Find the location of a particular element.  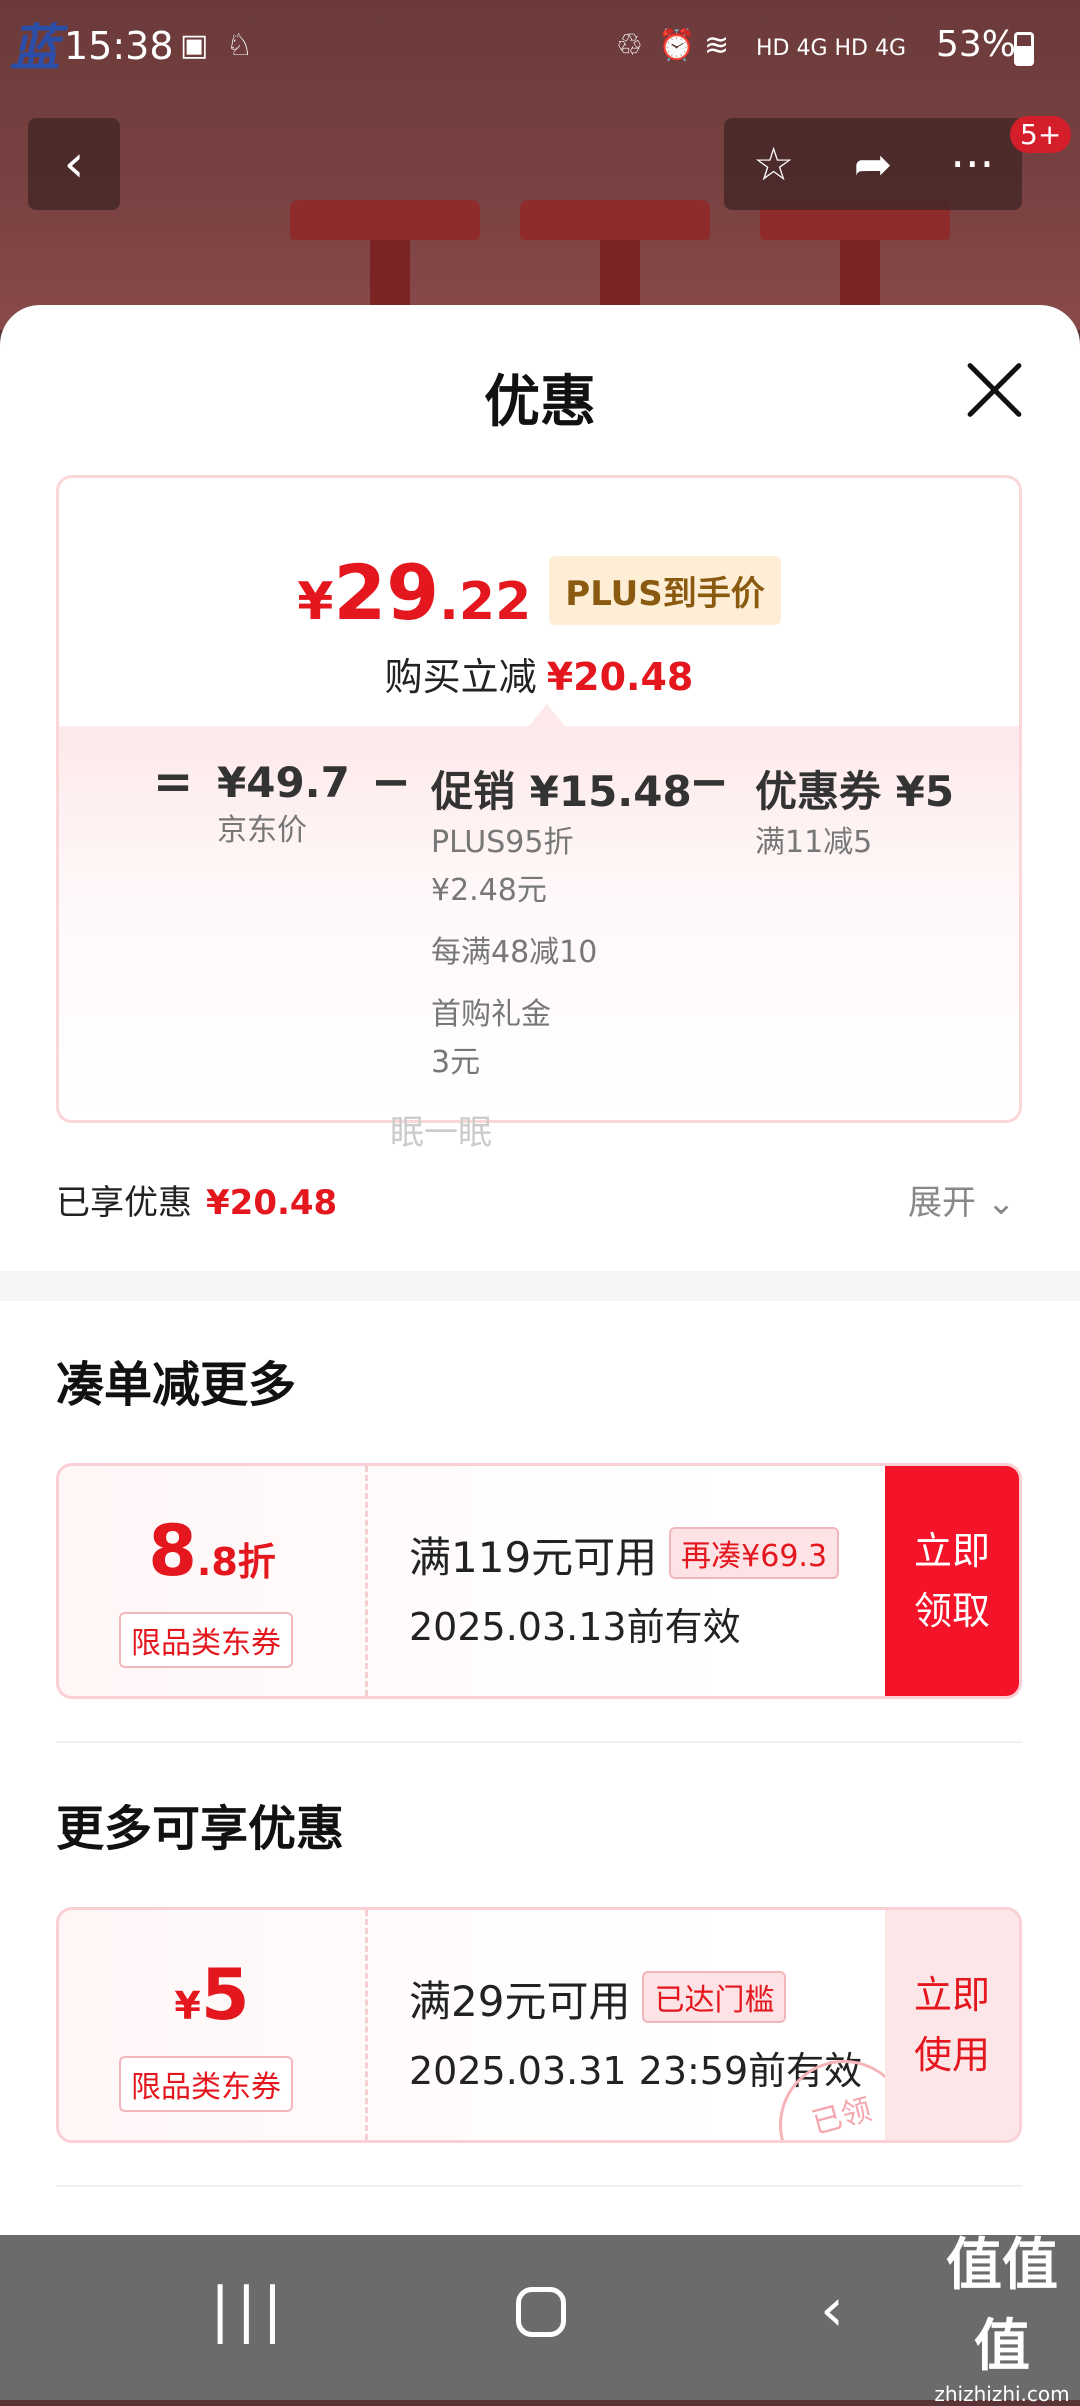

claim-coupon-label: 立即领取 is located at coordinates (951, 1581).